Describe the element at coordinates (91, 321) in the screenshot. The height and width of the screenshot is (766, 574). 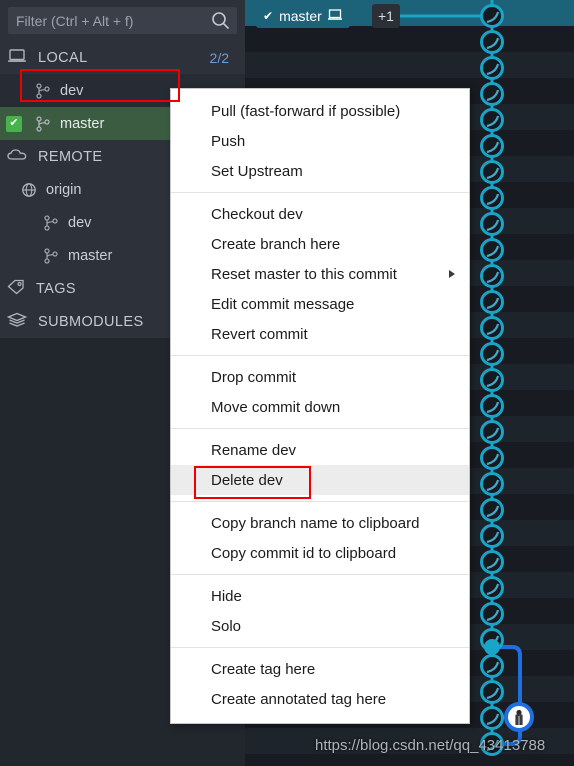
I see `sidebar-group-label: SUBMODULES` at that location.